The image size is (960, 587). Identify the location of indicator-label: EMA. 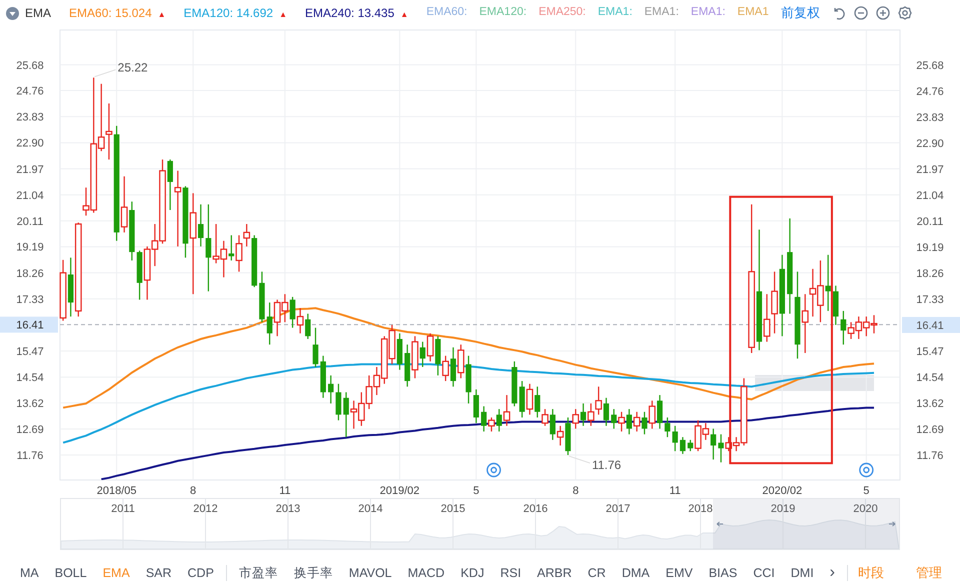
(38, 13).